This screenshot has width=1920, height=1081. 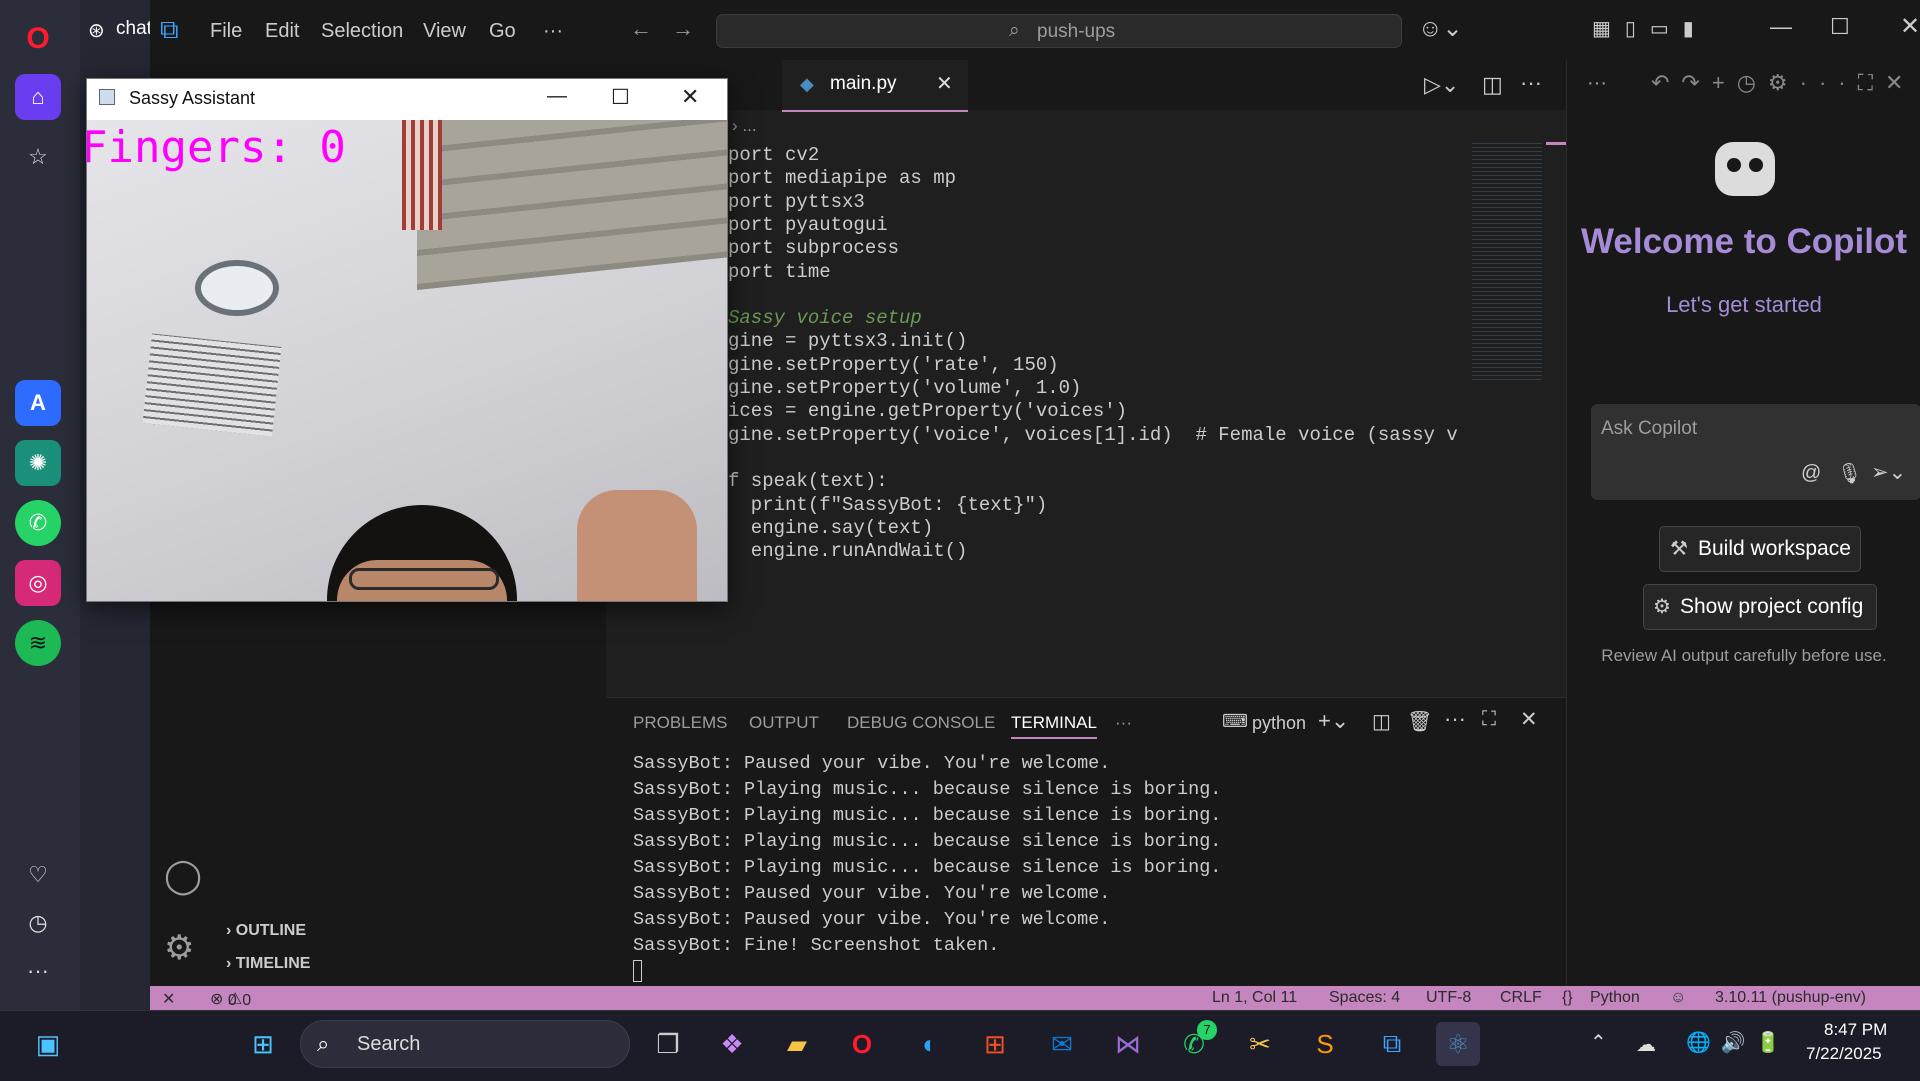 What do you see at coordinates (1123, 723) in the screenshot?
I see `tab-more: ···` at bounding box center [1123, 723].